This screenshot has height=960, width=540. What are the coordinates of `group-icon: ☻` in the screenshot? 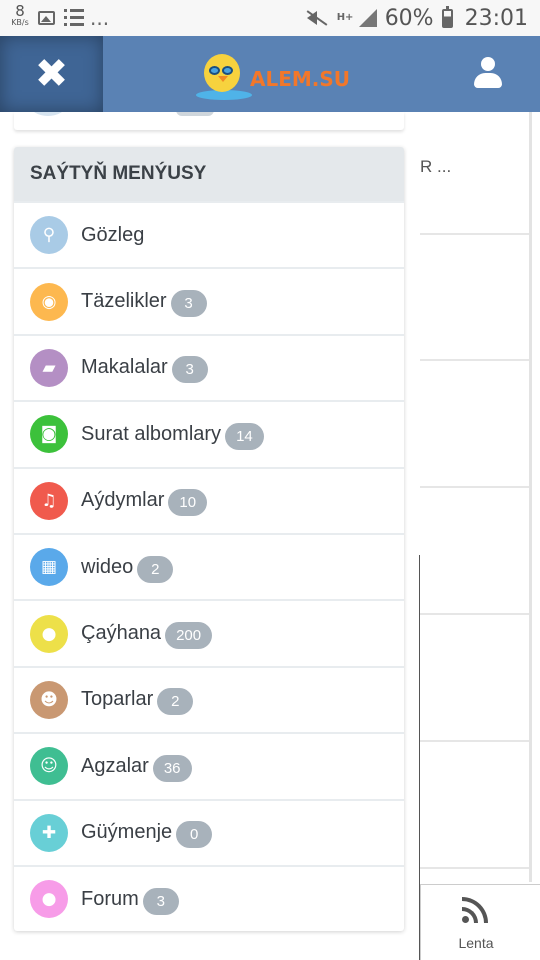 It's located at (49, 699).